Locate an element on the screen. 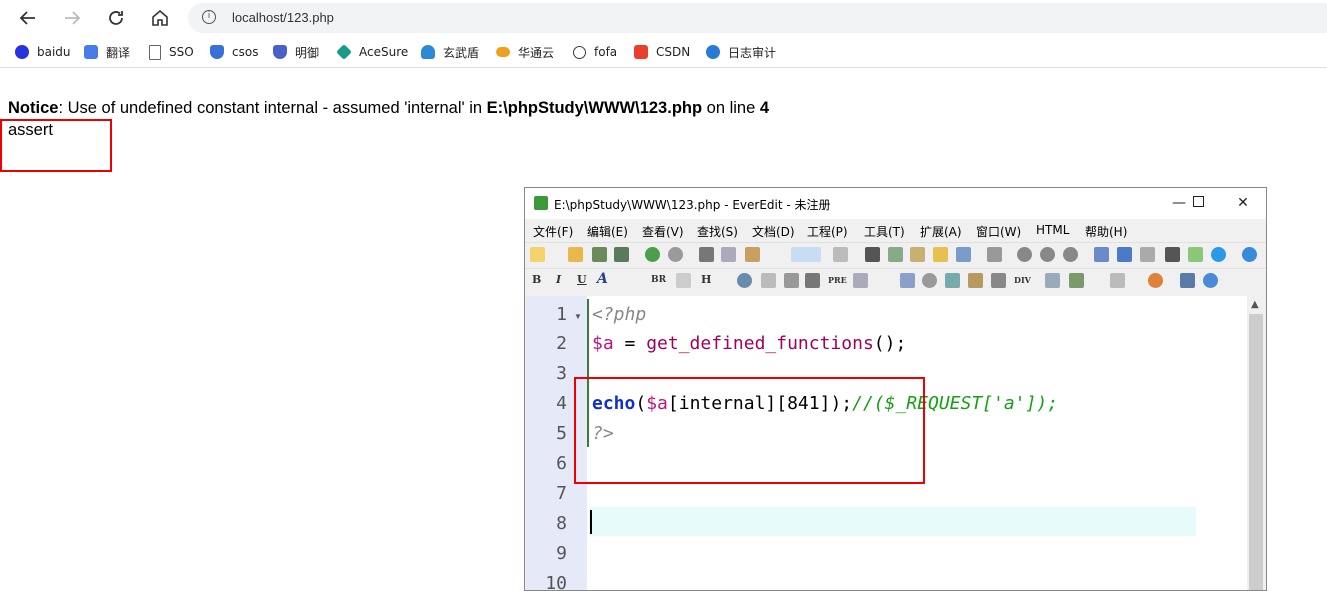 Image resolution: width=1327 pixels, height=591 pixels. redo-icon is located at coordinates (675, 254).